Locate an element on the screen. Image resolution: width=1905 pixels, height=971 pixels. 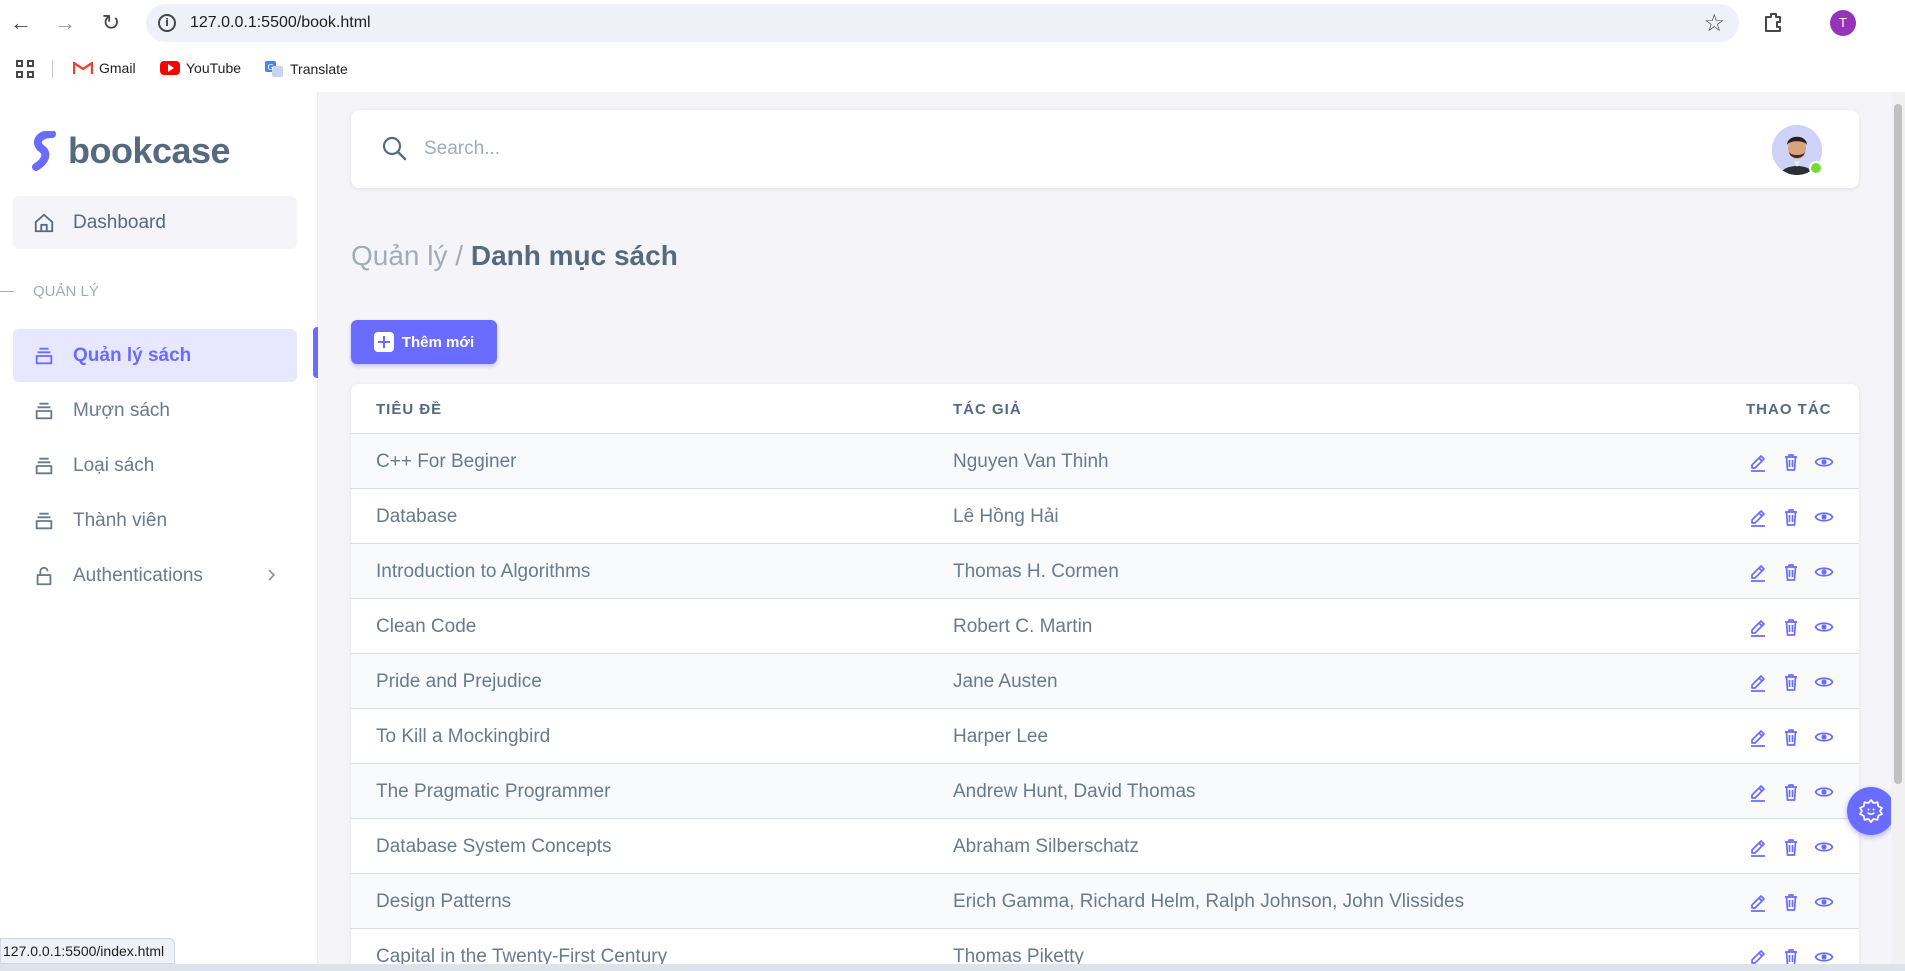
chevron-right-icon is located at coordinates (271, 575).